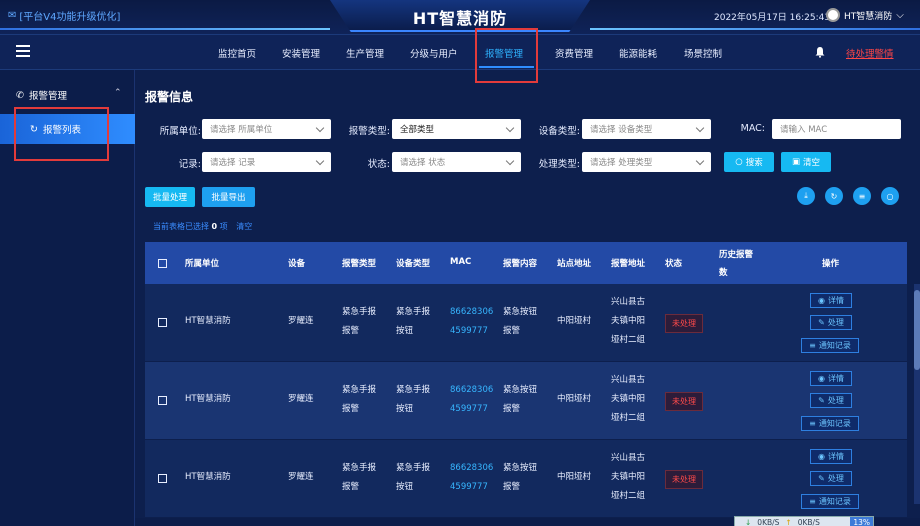 This screenshot has height=526, width=920. What do you see at coordinates (405, 409) in the screenshot?
I see `cell-device-type-2: 按钮` at bounding box center [405, 409].